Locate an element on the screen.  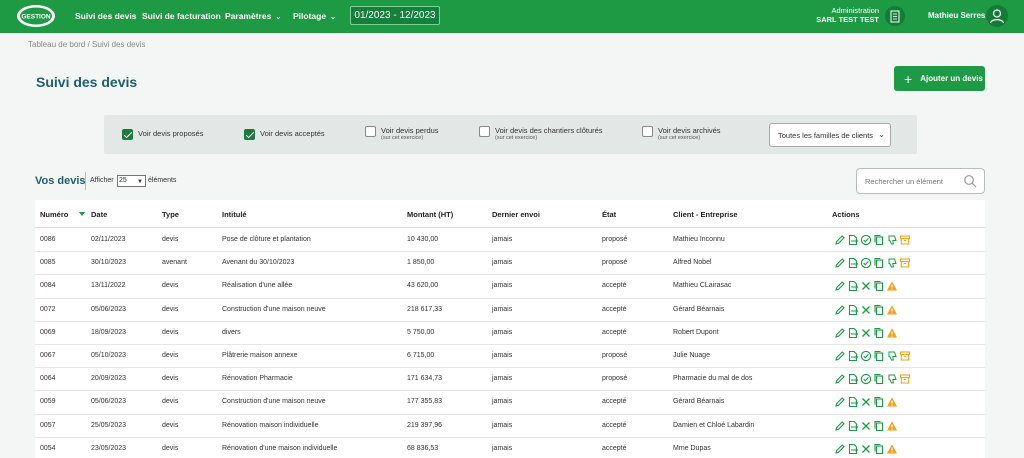
sort-desc-icon is located at coordinates (82, 214).